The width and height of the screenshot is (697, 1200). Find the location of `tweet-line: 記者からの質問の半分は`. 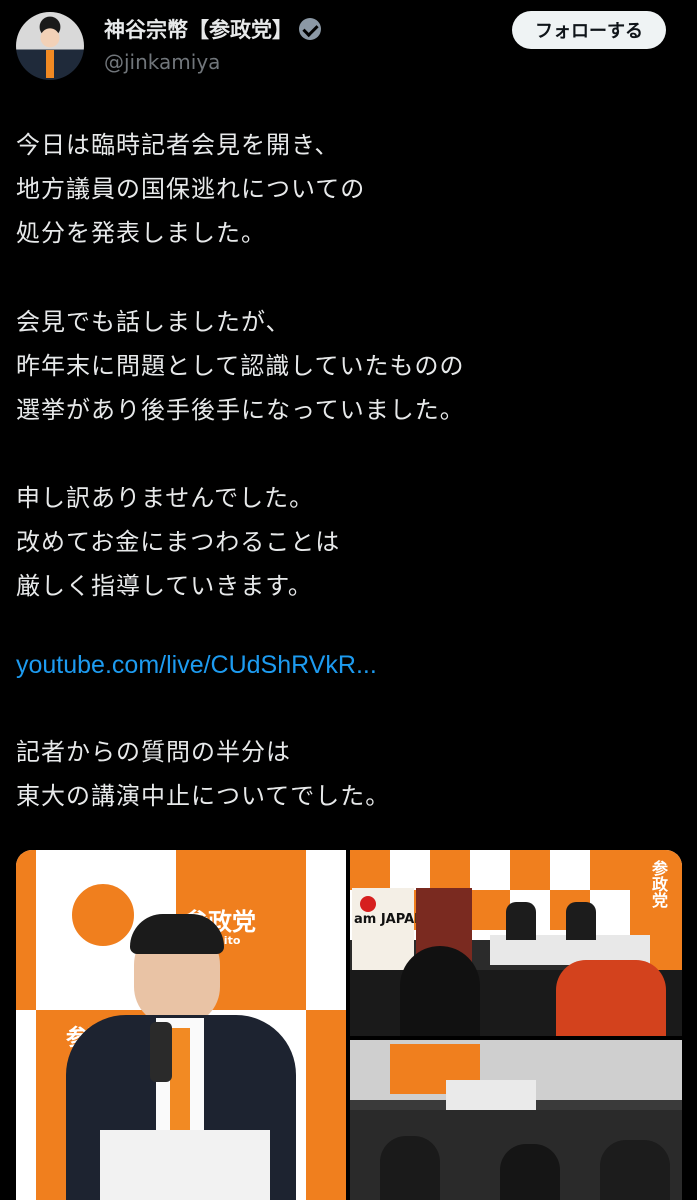

tweet-line: 記者からの質問の半分は is located at coordinates (153, 752).